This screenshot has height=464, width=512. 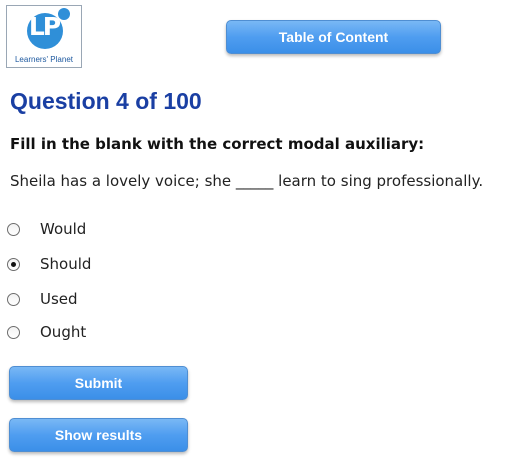 I want to click on answer-option-label: Used, so click(x=59, y=299).